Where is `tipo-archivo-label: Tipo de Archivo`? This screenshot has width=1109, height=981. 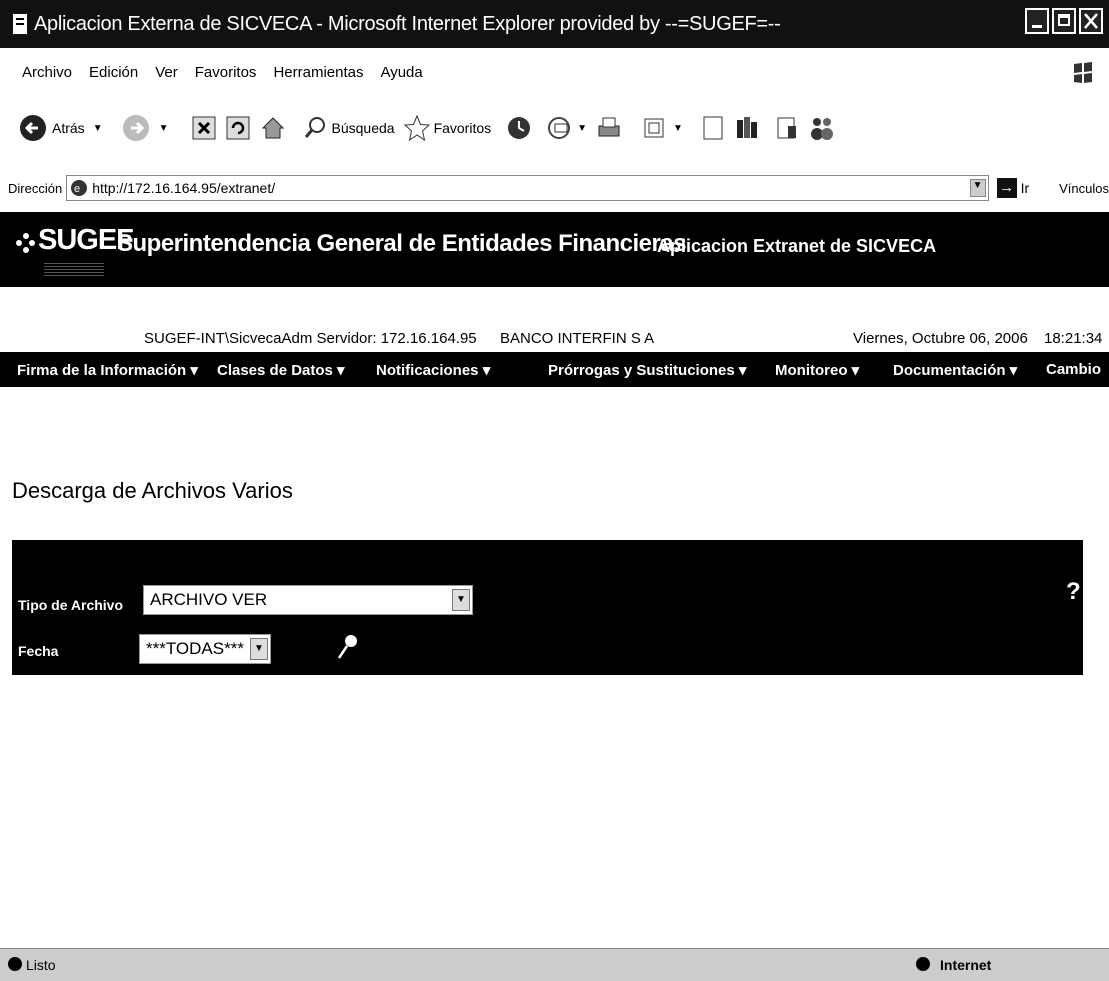
tipo-archivo-label: Tipo de Archivo is located at coordinates (71, 605).